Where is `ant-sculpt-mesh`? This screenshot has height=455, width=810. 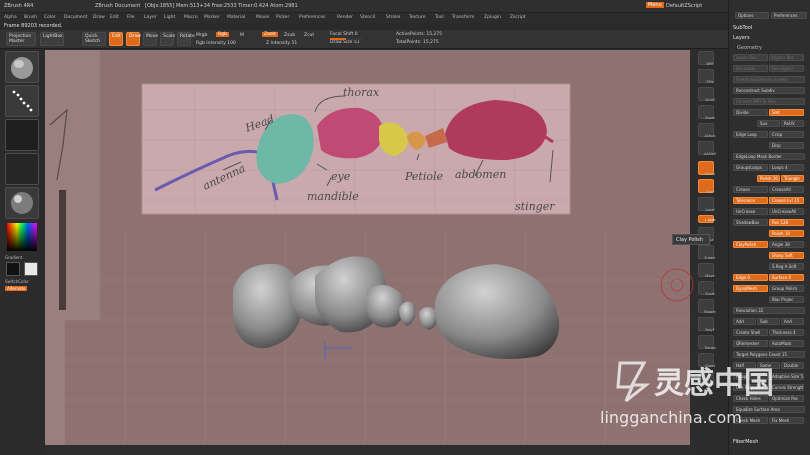
ant-sculpt-mesh is located at coordinates (396, 307).